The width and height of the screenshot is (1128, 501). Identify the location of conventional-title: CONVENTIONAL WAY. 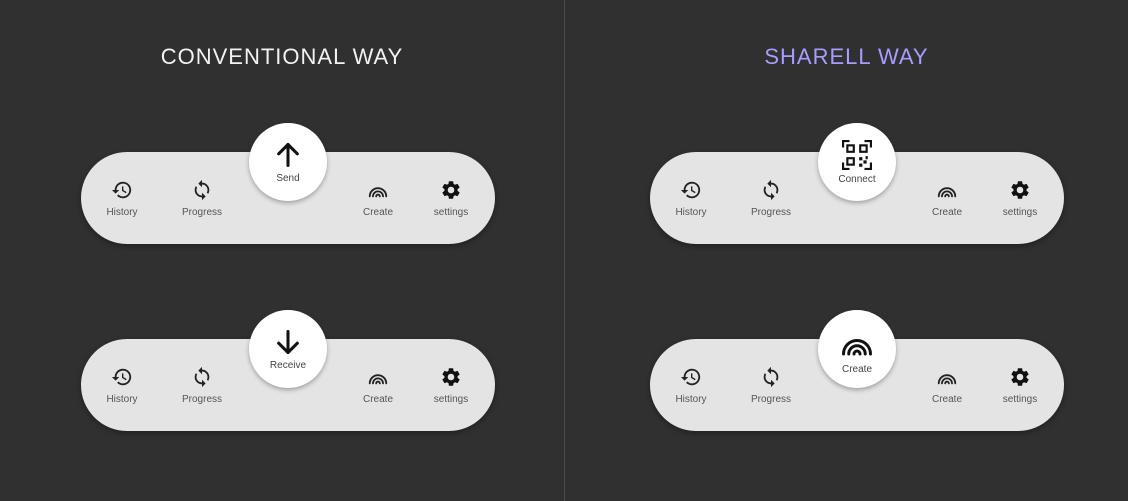
(282, 56).